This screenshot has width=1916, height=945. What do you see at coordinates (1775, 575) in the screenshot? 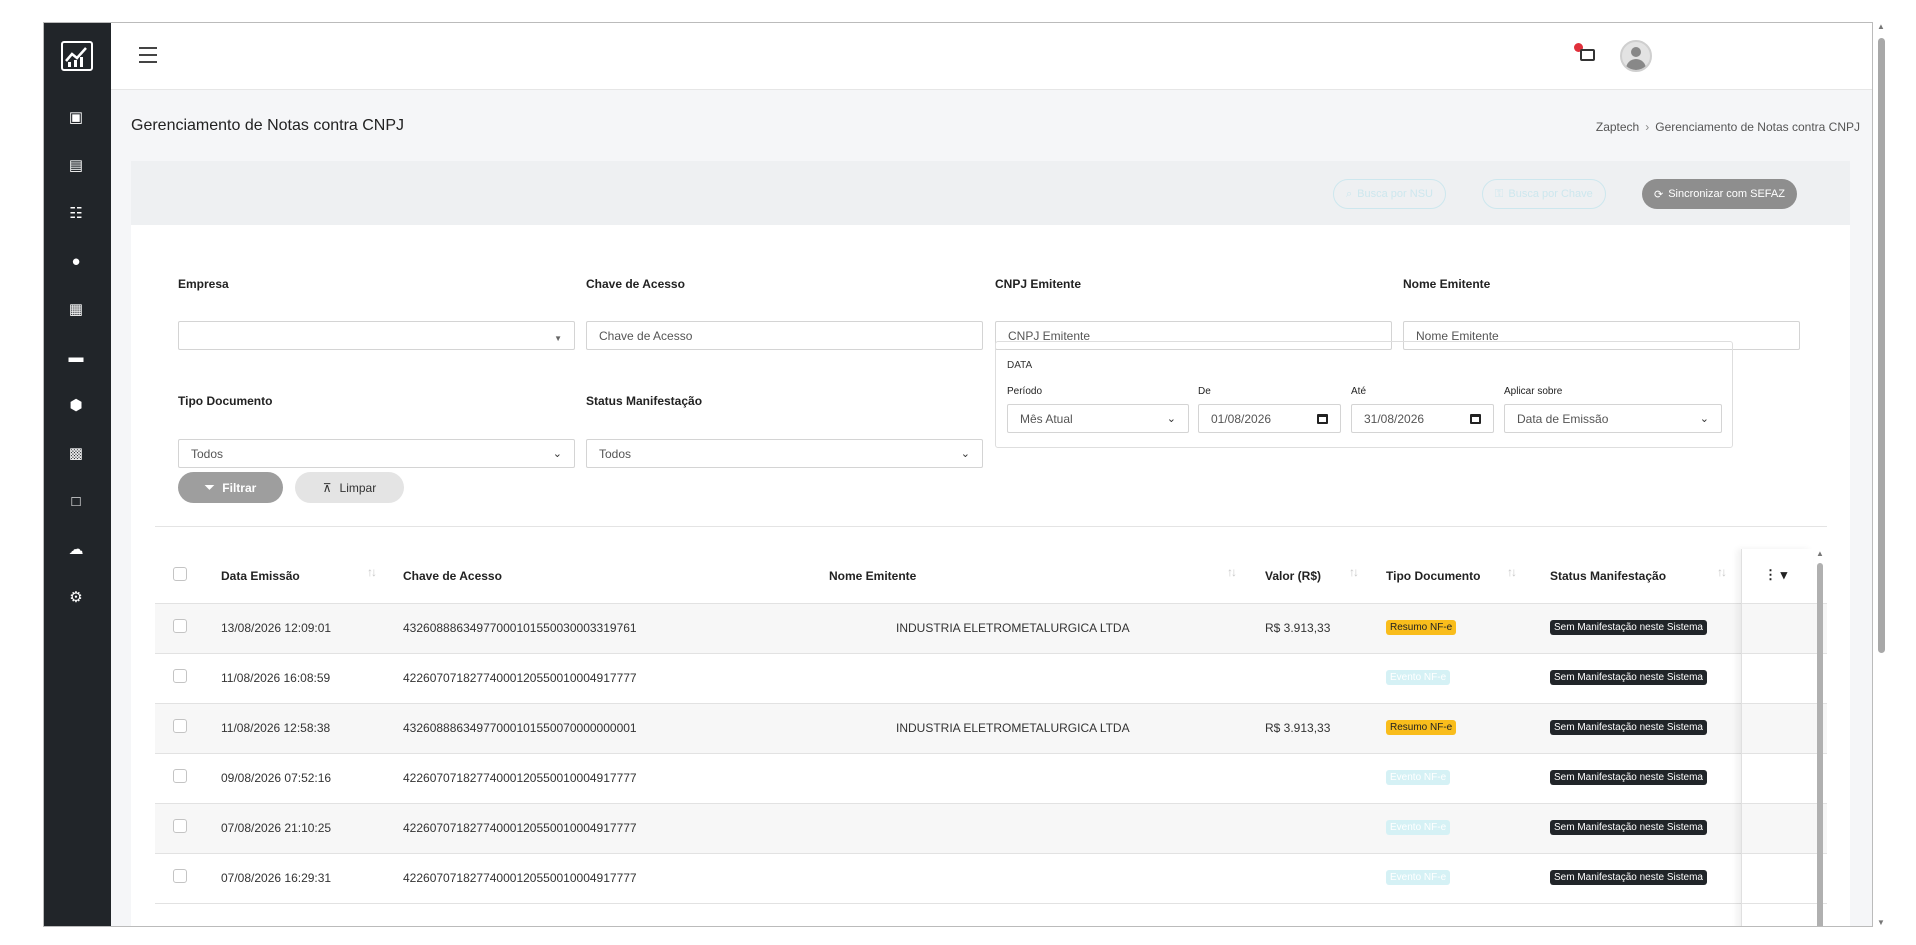
I see `column-options-icon: ⋮ ▾` at bounding box center [1775, 575].